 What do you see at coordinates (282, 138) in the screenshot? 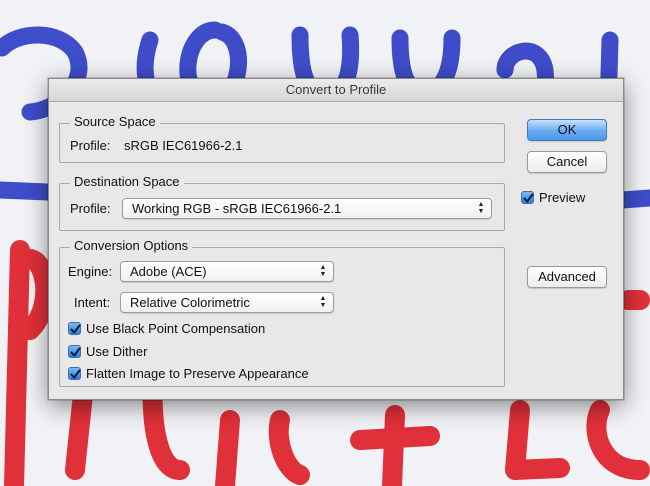
I see `source-space-group: Source Space Profile: sRGB IEC61966-2.1` at bounding box center [282, 138].